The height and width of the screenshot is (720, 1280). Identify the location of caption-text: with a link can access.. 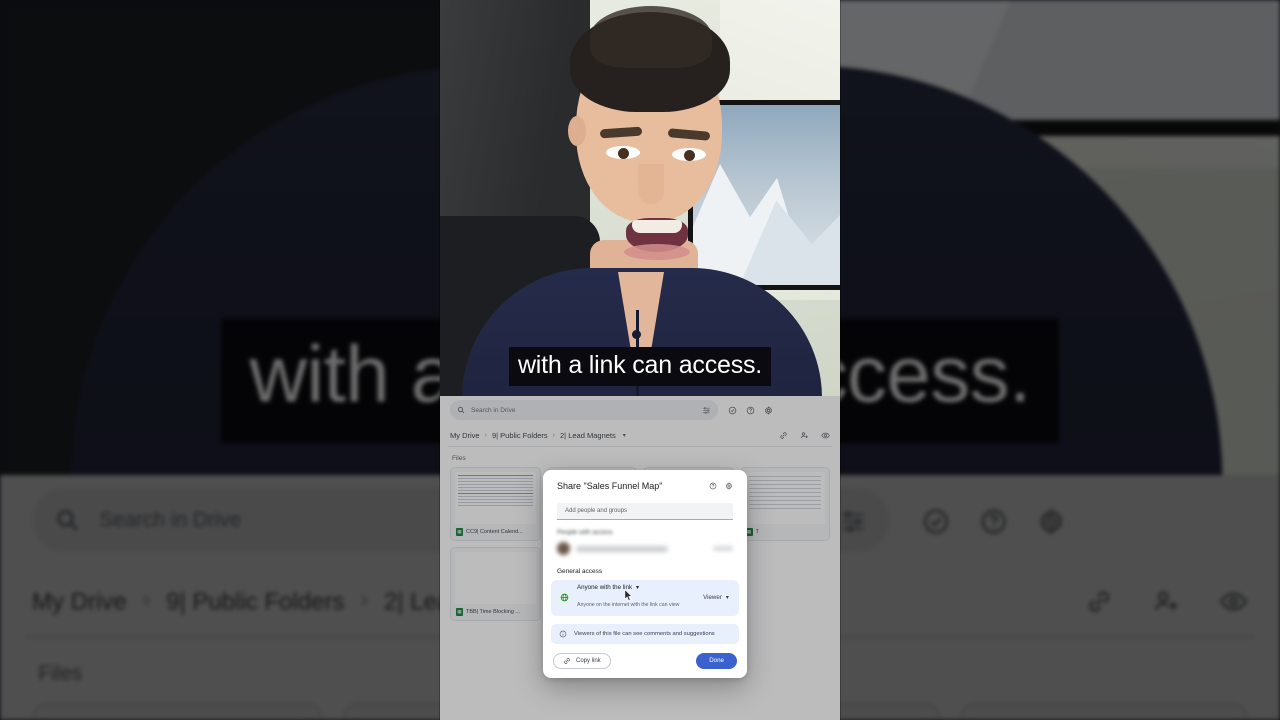
(640, 366).